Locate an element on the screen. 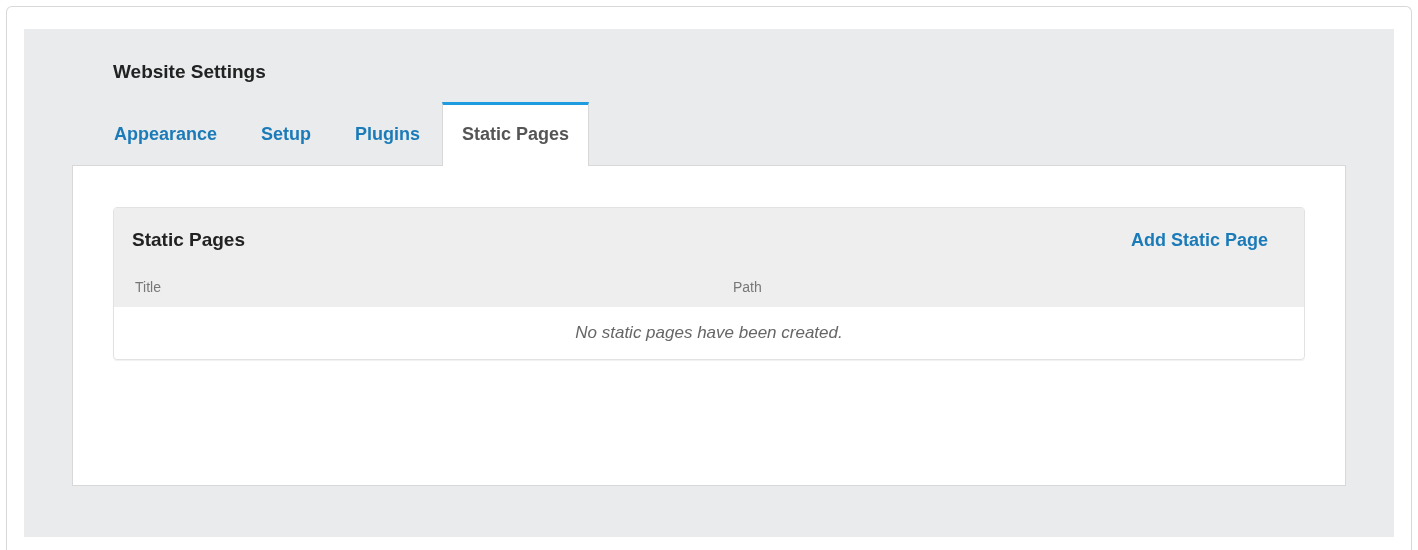  tab: Static Pages is located at coordinates (516, 134).